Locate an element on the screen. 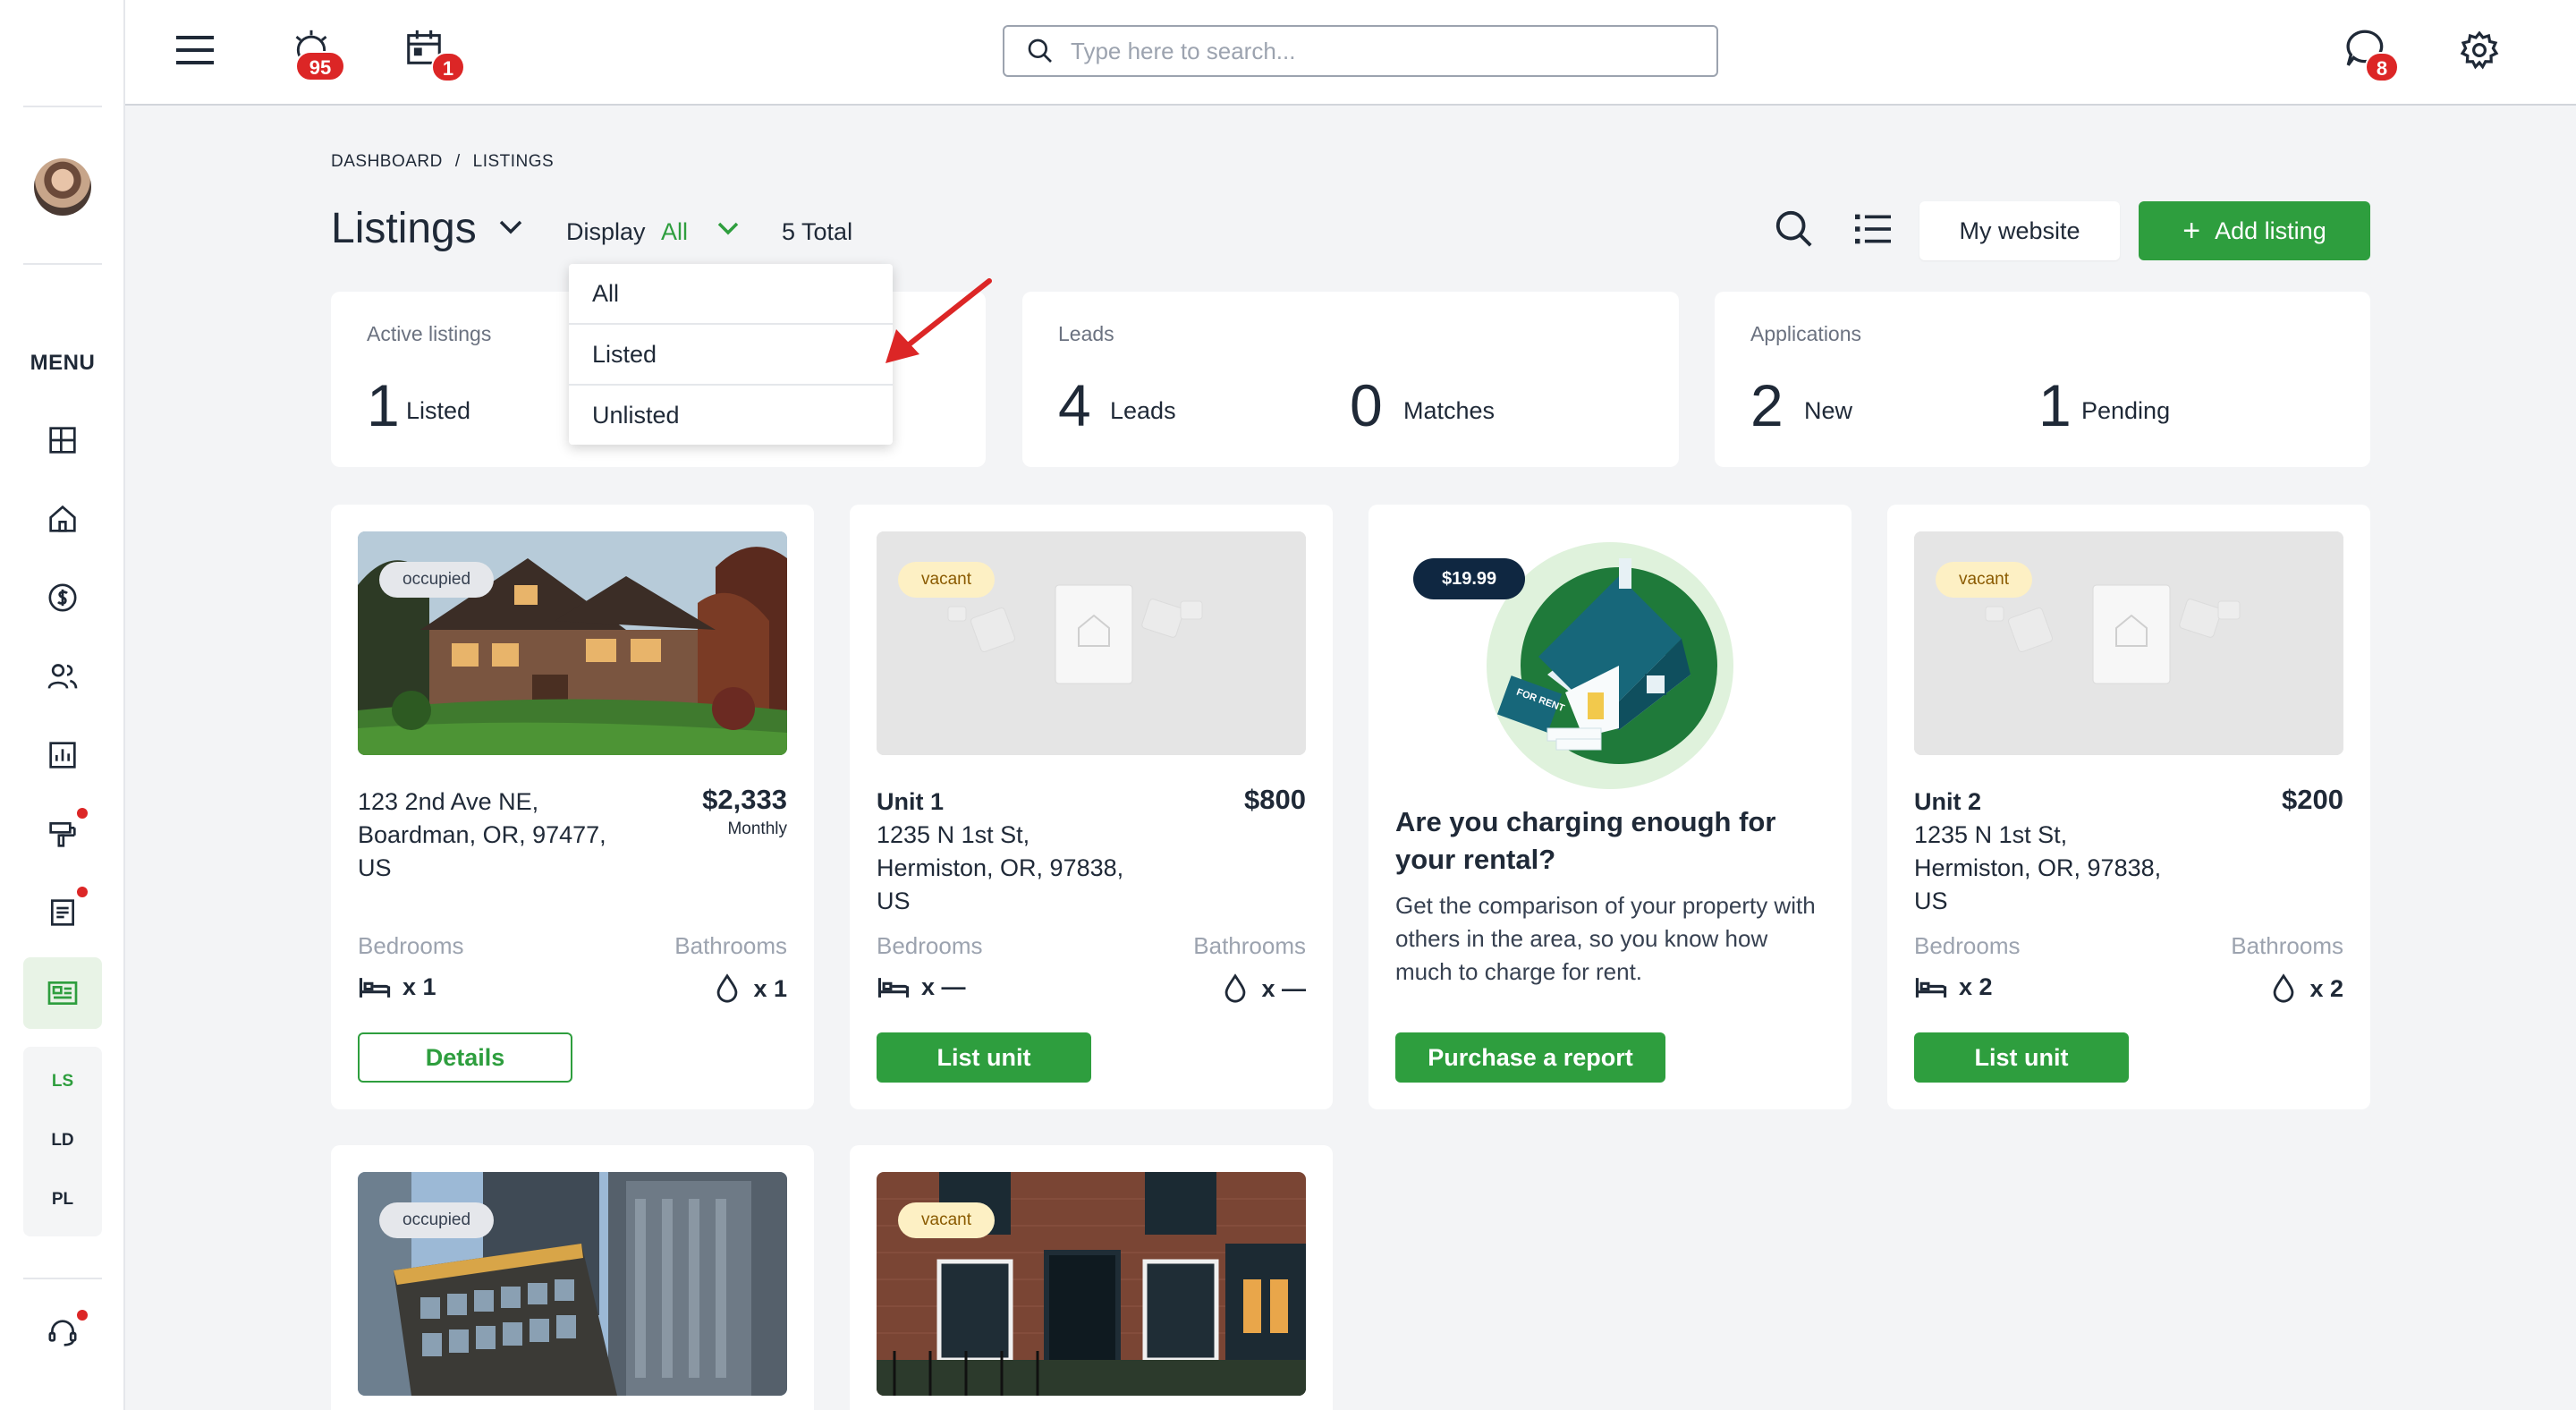 This screenshot has height=1410, width=2576. submenu-item-ld: LD is located at coordinates (62, 1141).